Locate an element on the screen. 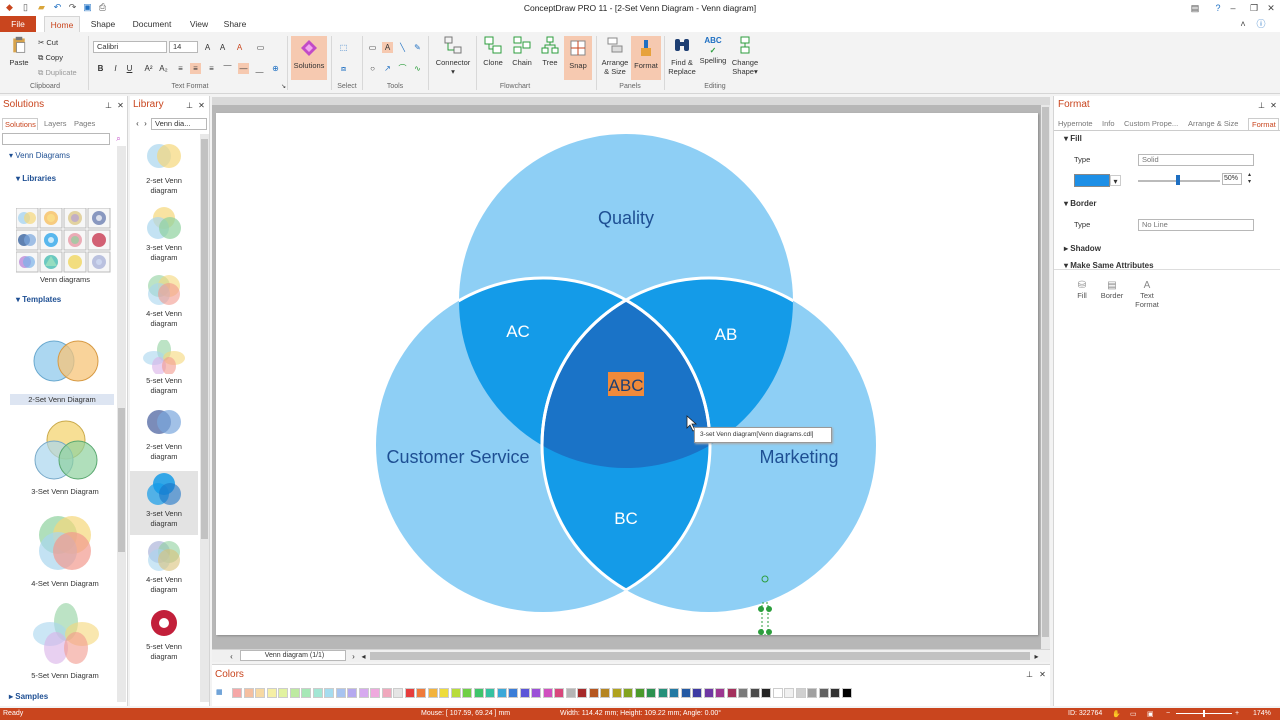 The image size is (1280, 720). tab-solutions: Solutions is located at coordinates (20, 124).